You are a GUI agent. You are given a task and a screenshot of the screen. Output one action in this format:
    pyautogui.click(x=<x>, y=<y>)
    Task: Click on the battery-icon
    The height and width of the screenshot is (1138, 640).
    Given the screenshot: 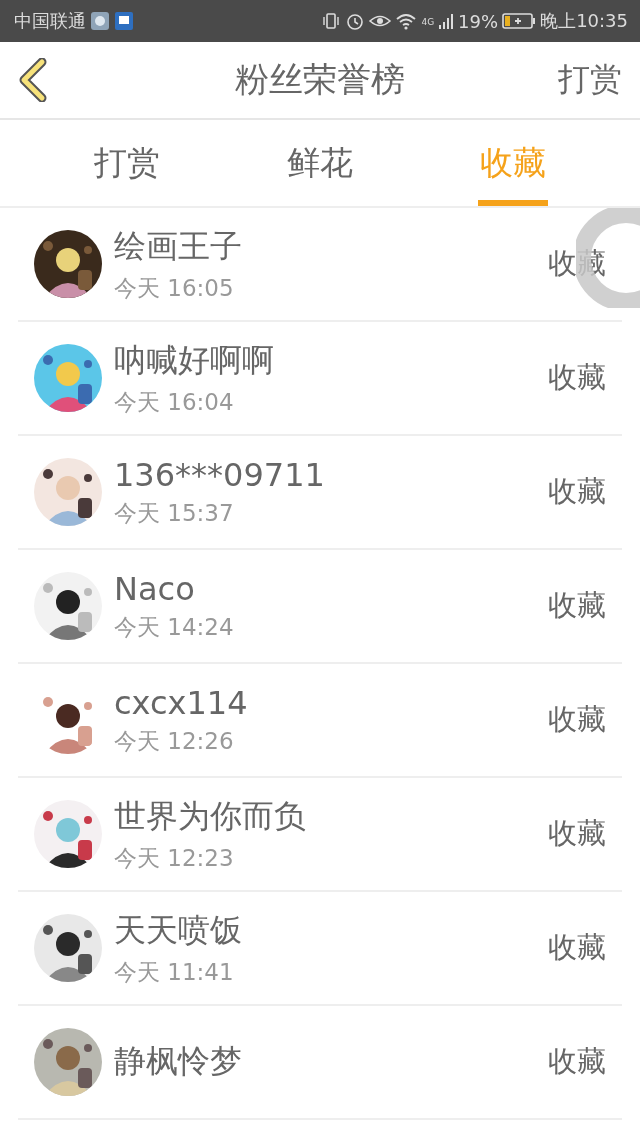 What is the action you would take?
    pyautogui.click(x=519, y=21)
    